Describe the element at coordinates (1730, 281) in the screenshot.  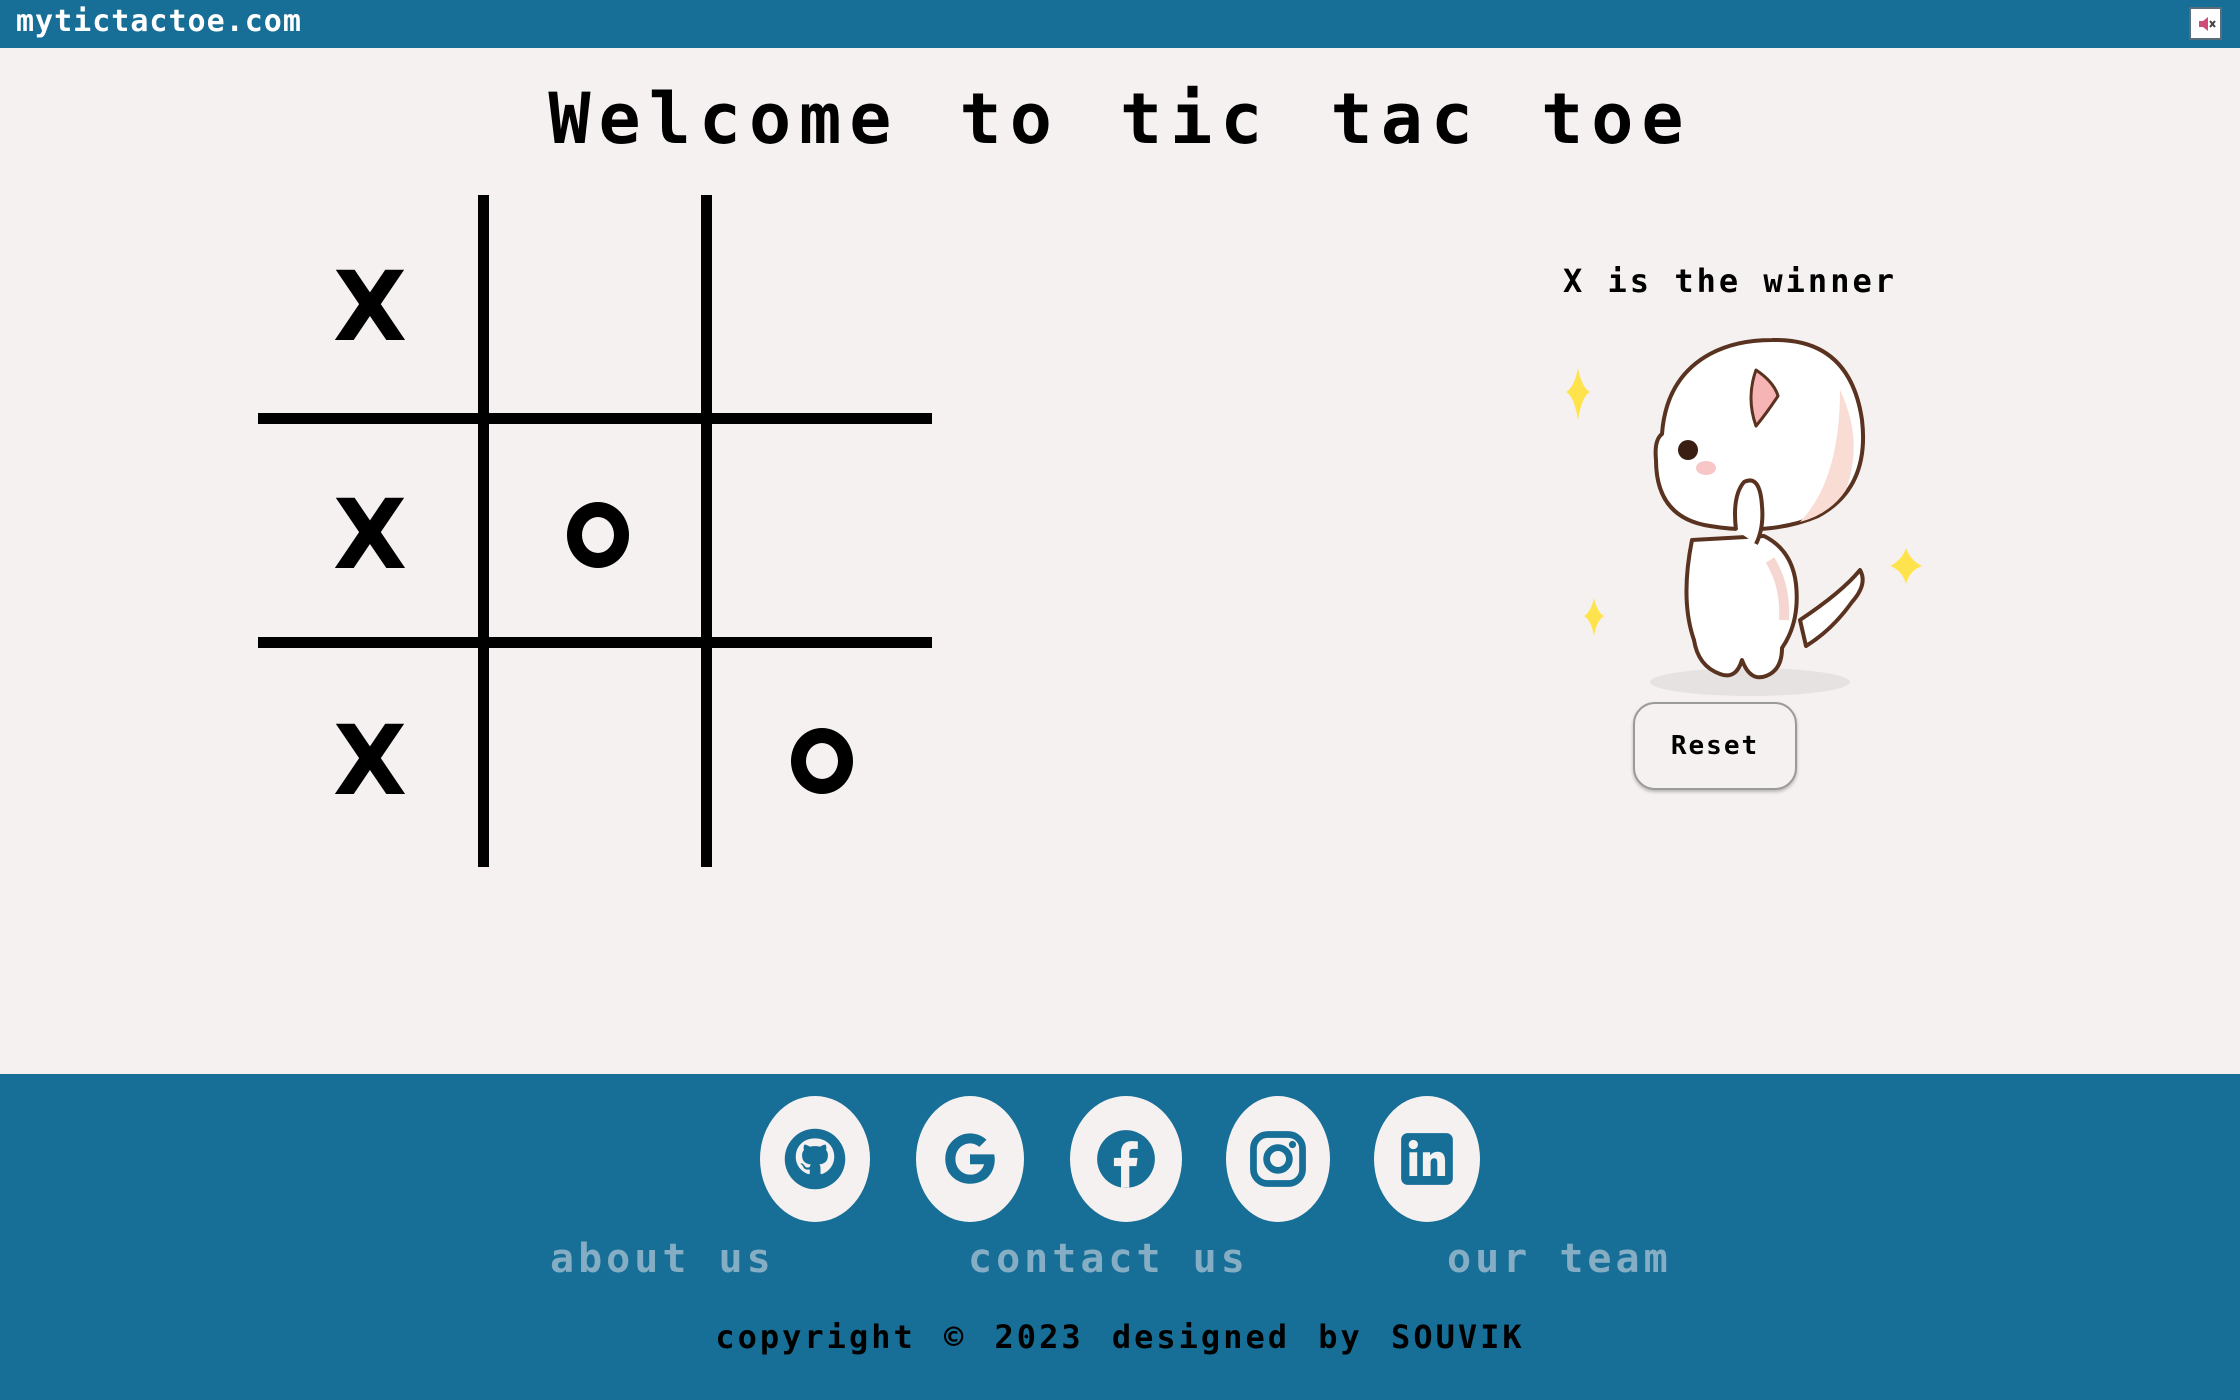
I see `winner-message: X is the winner` at that location.